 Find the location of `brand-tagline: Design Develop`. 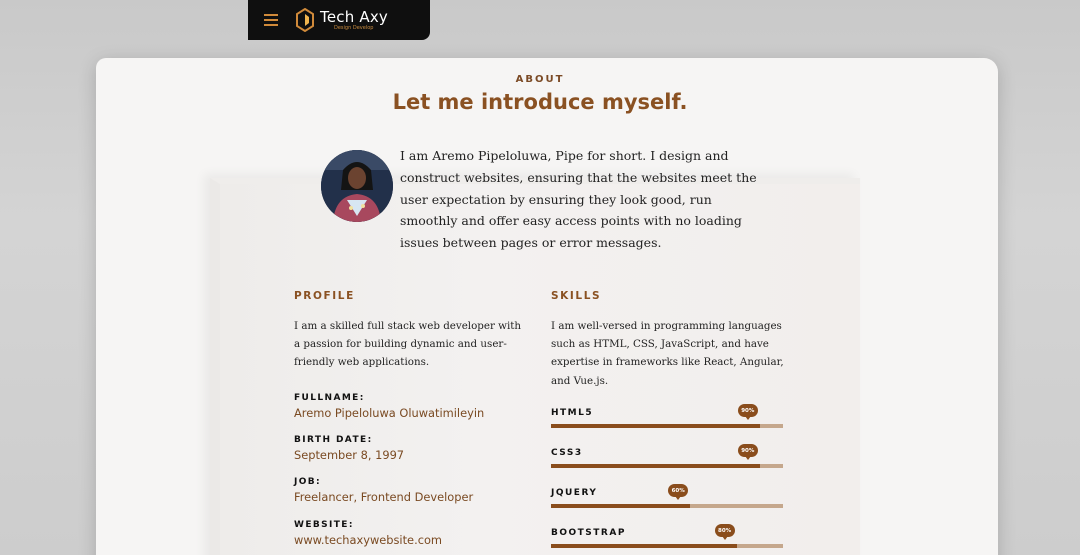

brand-tagline: Design Develop is located at coordinates (354, 28).